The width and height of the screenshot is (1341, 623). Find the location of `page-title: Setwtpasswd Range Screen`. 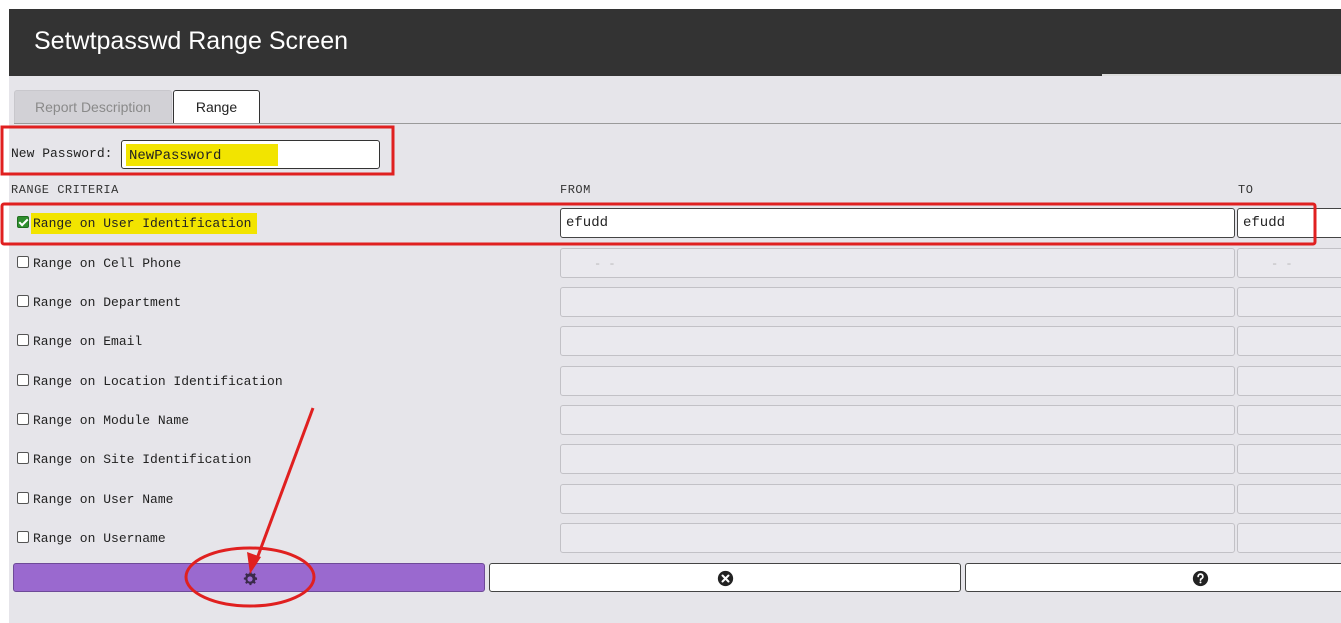

page-title: Setwtpasswd Range Screen is located at coordinates (191, 41).